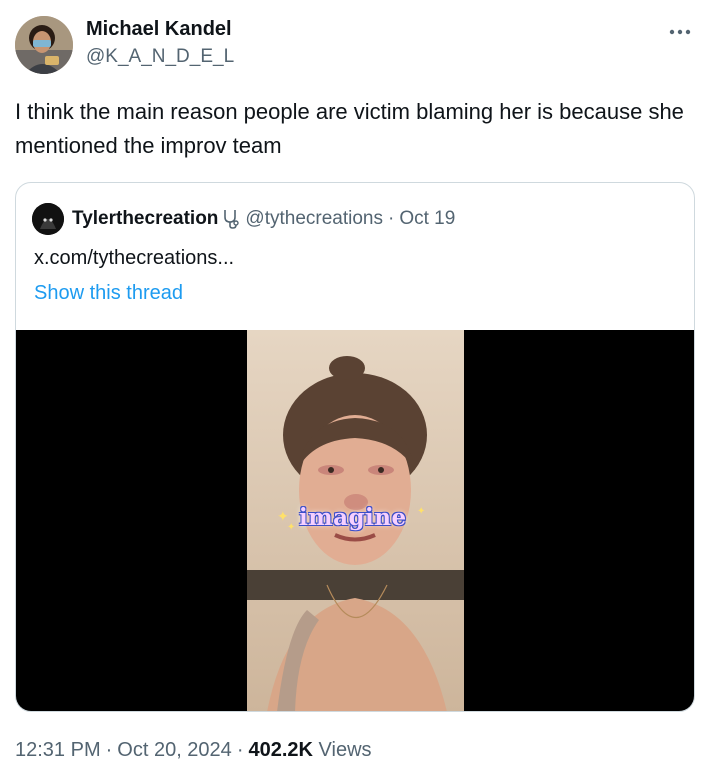 The image size is (716, 784). I want to click on video-frame: ✦ ✦ ✦ imagine, so click(355, 520).